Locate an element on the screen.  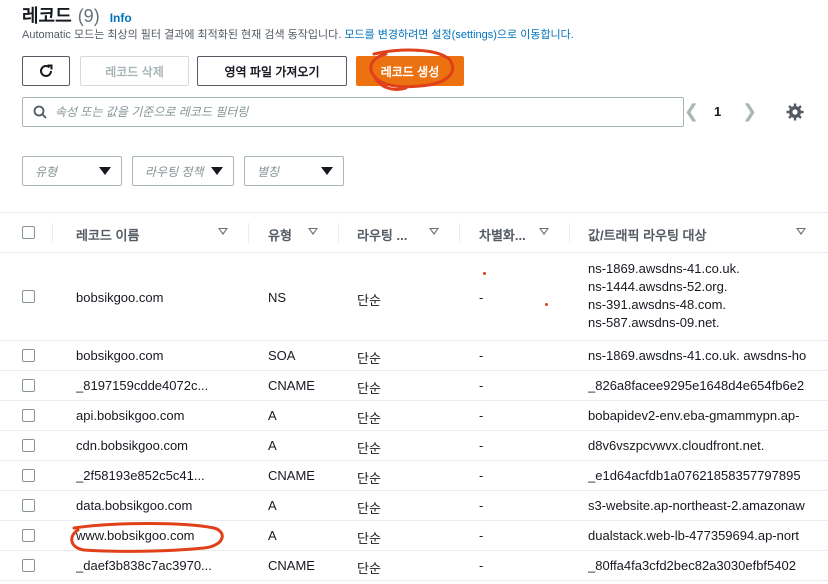
record-filter-box is located at coordinates (353, 112).